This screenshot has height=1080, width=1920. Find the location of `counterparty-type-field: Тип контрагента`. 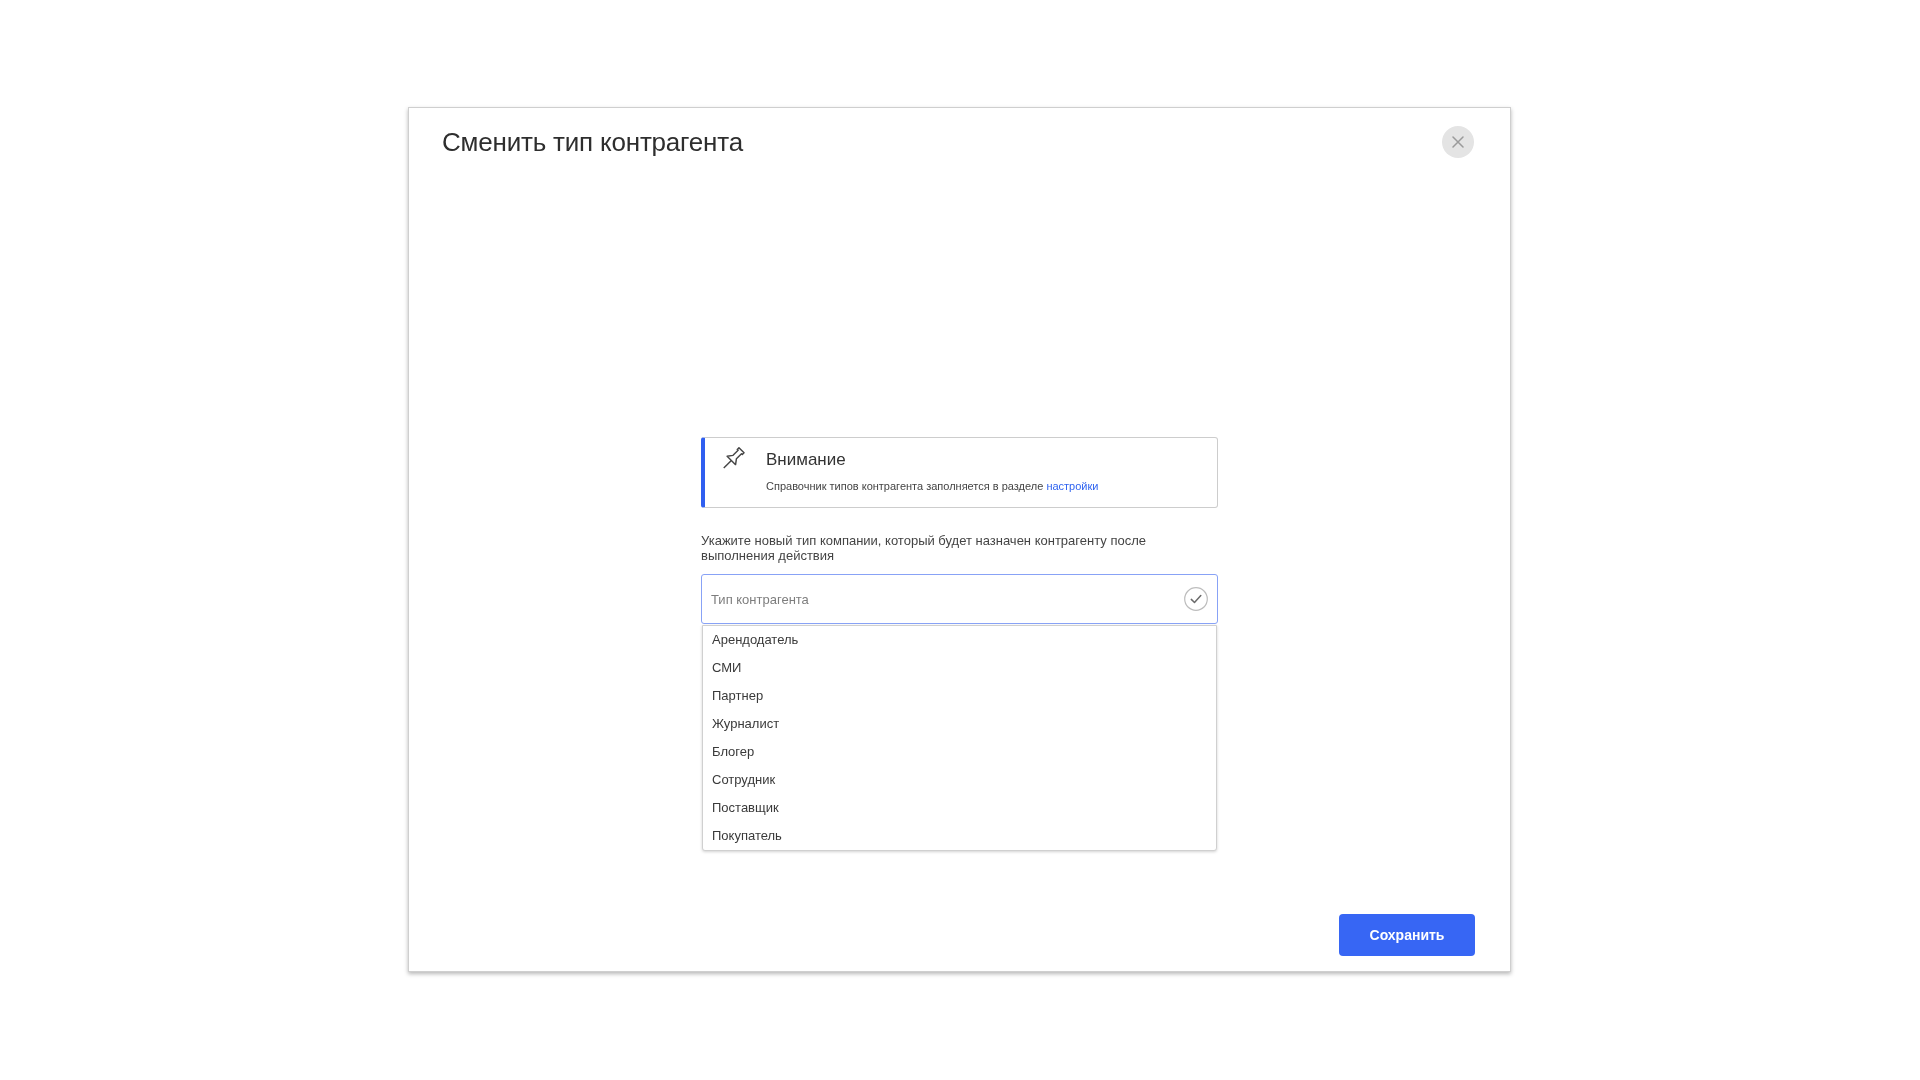

counterparty-type-field: Тип контрагента is located at coordinates (959, 599).